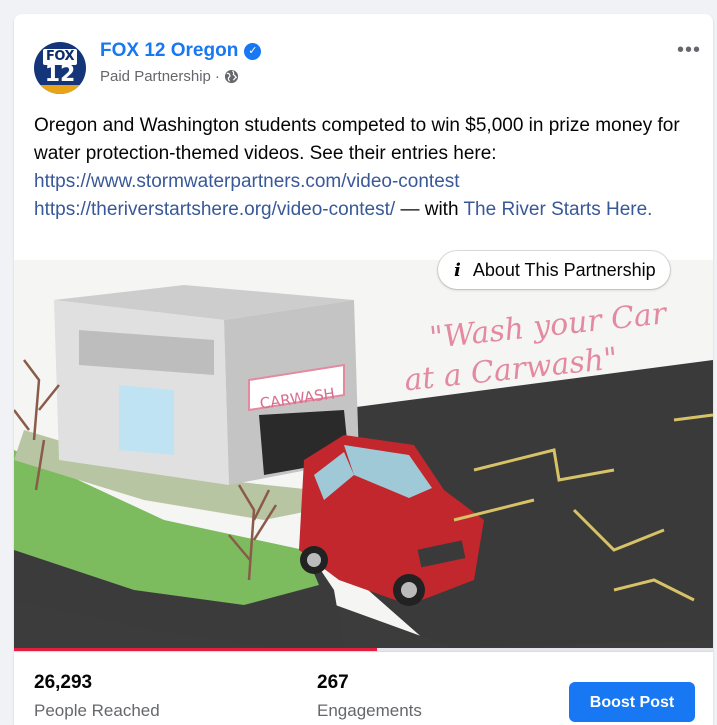 The width and height of the screenshot is (717, 725). I want to click on about-this-partnership-label: About This Partnership, so click(564, 269).